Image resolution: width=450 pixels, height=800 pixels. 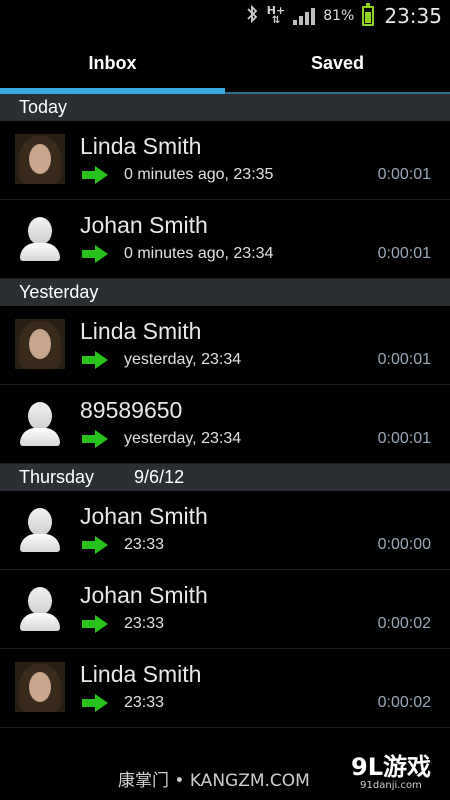 What do you see at coordinates (225, 477) in the screenshot?
I see `section-header: Thursday 9/6/12` at bounding box center [225, 477].